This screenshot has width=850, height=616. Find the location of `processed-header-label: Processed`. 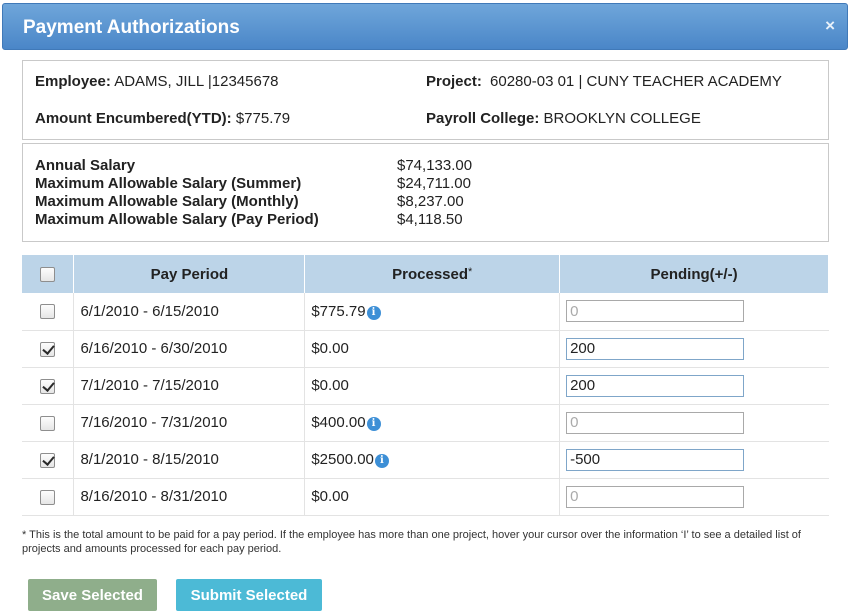

processed-header-label: Processed is located at coordinates (430, 274).